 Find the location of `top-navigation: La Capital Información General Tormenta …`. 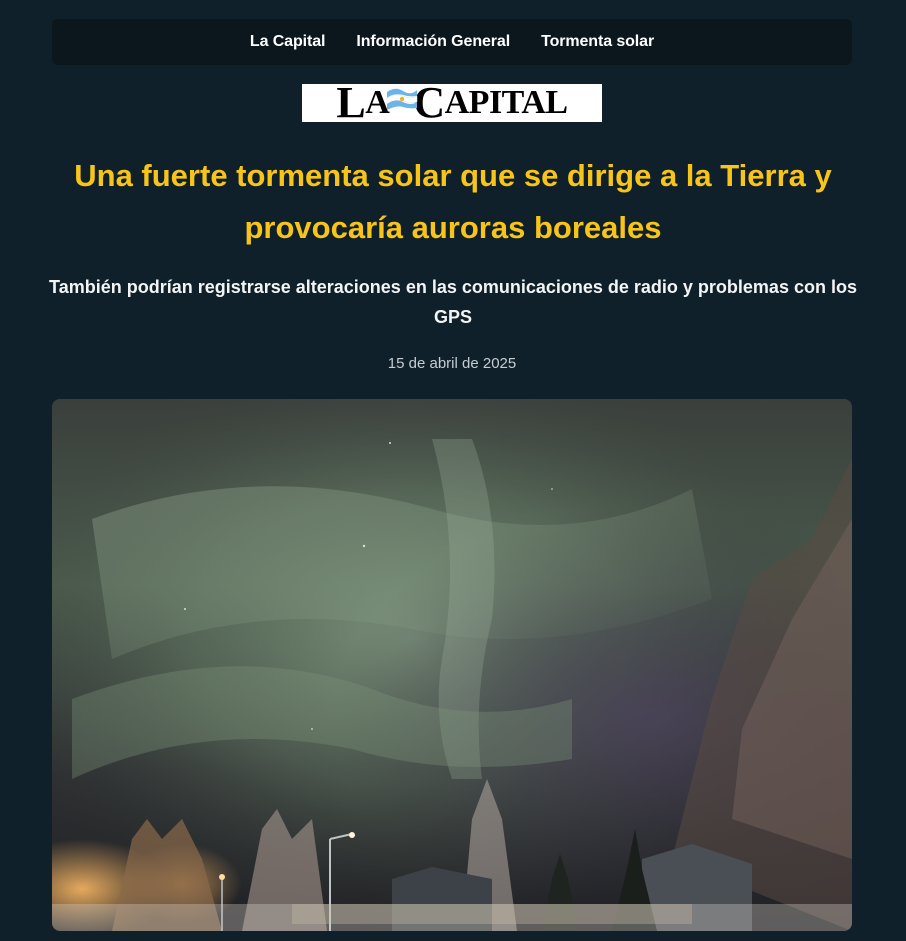

top-navigation: La Capital Información General Tormenta … is located at coordinates (452, 42).